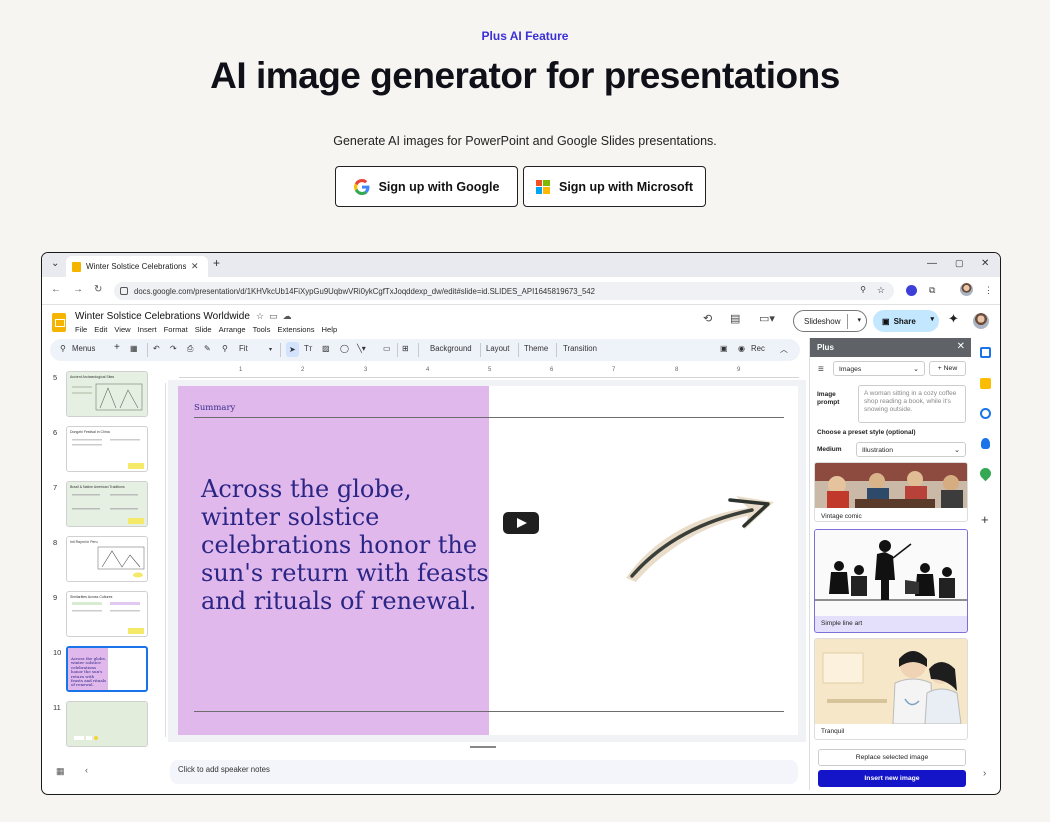 Image resolution: width=1050 pixels, height=822 pixels. What do you see at coordinates (273, 316) in the screenshot?
I see `move-folder-icon: ▭` at bounding box center [273, 316].